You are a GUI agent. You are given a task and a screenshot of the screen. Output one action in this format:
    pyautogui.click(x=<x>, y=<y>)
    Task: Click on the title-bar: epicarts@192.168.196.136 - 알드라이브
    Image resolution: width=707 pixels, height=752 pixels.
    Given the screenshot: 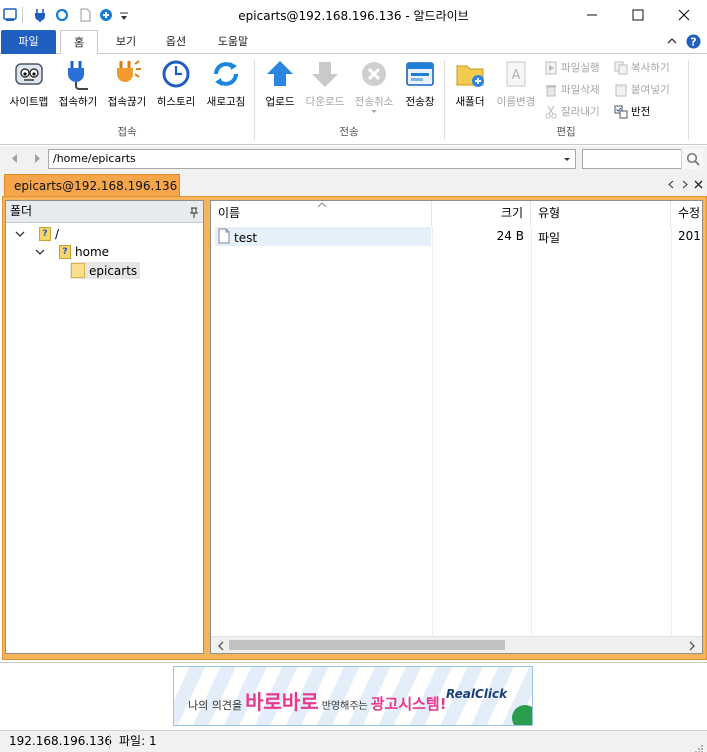 What is the action you would take?
    pyautogui.click(x=353, y=15)
    